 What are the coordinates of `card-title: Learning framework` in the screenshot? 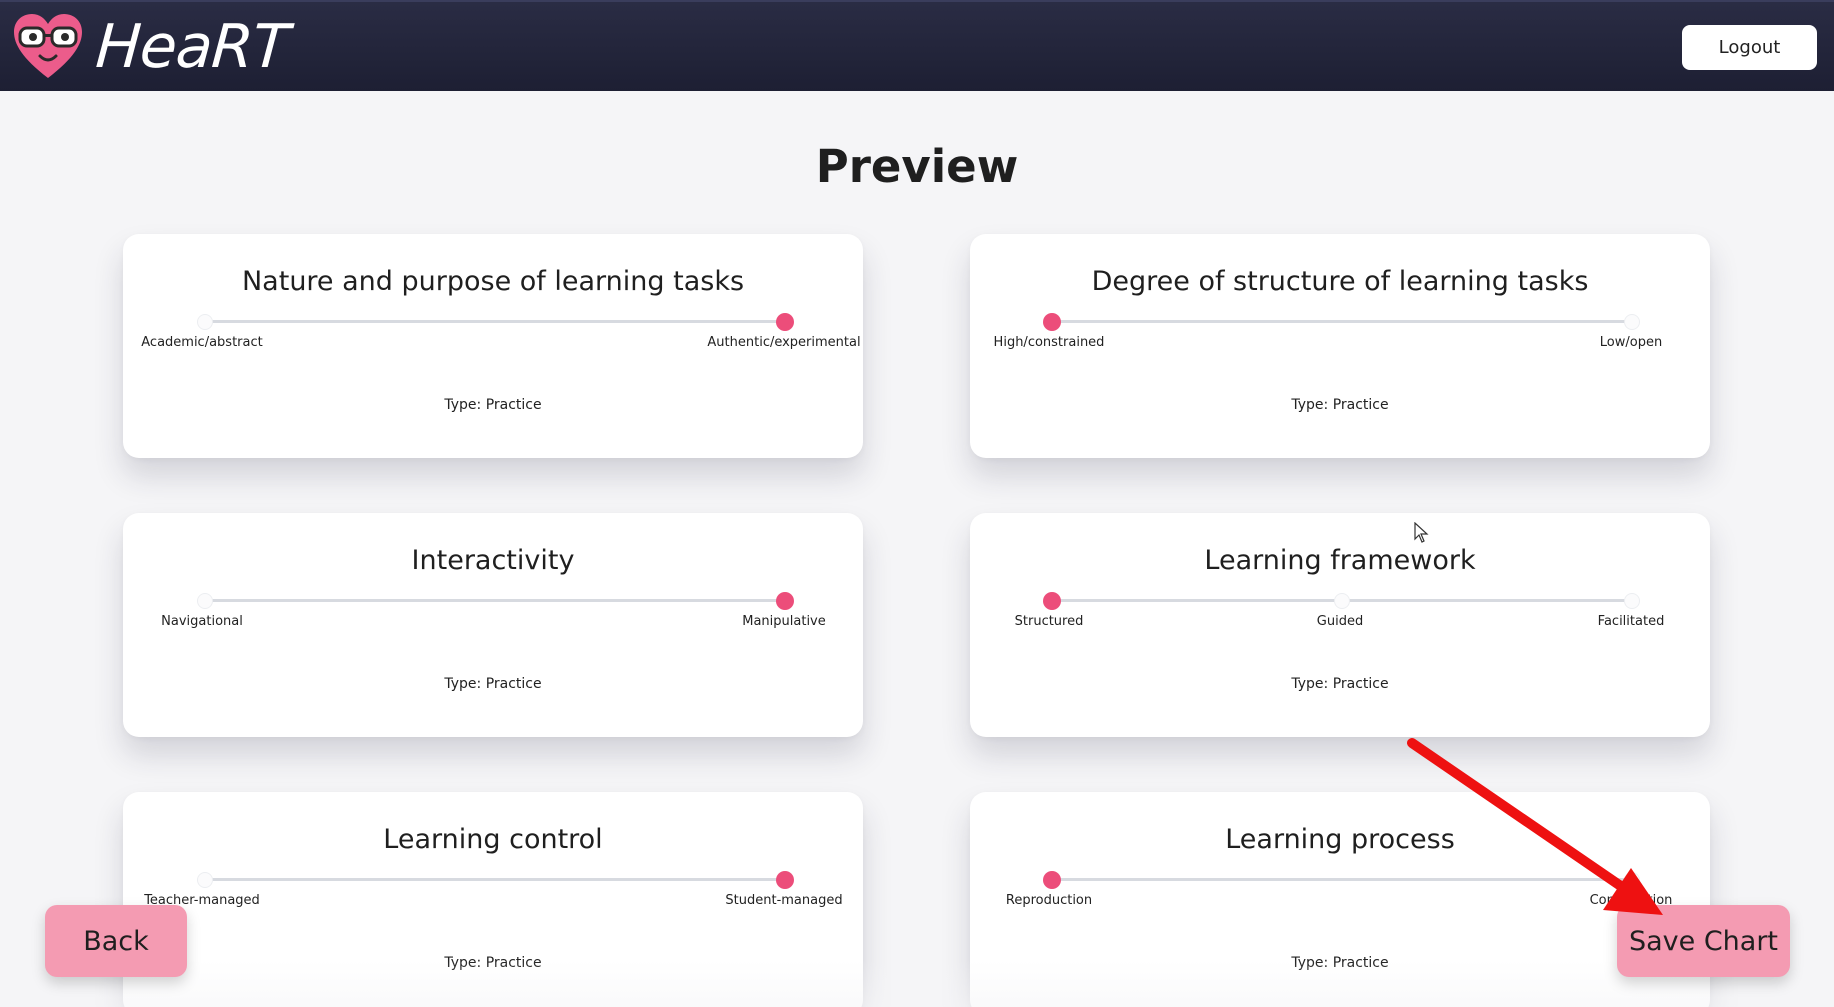 It's located at (1340, 560).